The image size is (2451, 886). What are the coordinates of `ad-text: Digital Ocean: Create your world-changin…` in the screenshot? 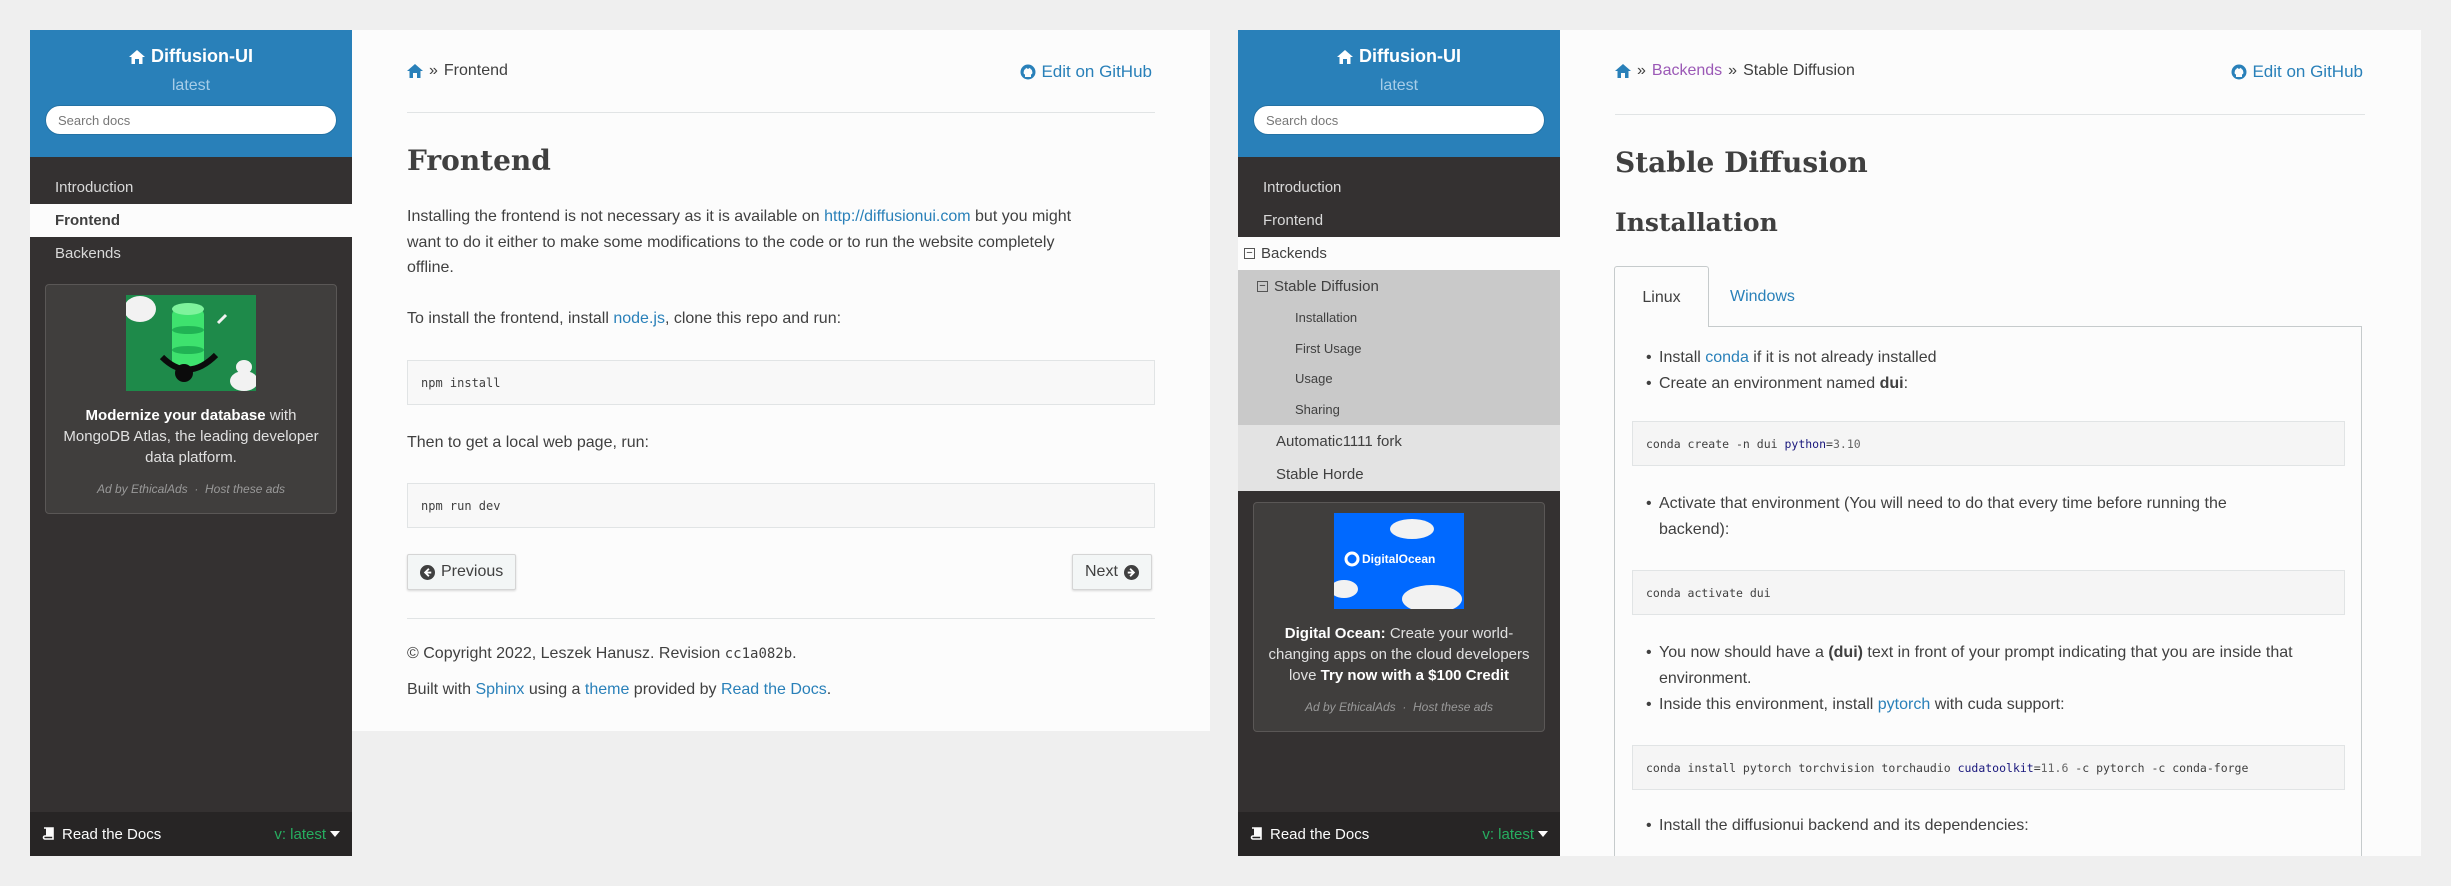 It's located at (1399, 647).